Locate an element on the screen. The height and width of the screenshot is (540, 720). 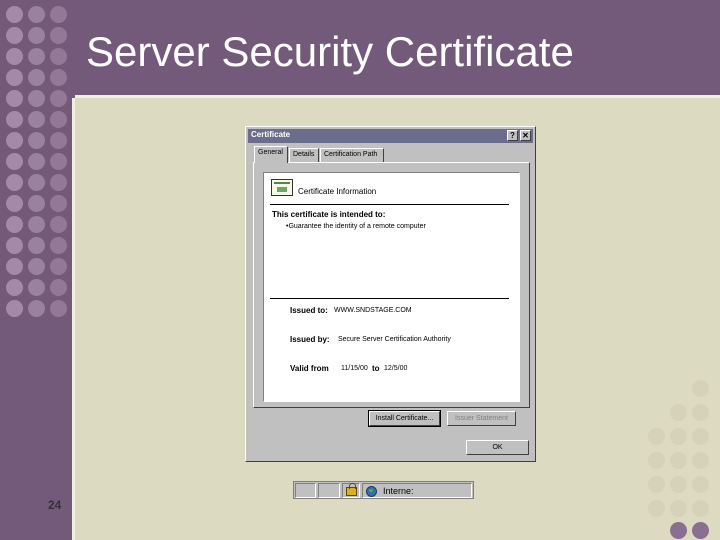
slide-title: Server Security Certificate is located at coordinates (330, 51).